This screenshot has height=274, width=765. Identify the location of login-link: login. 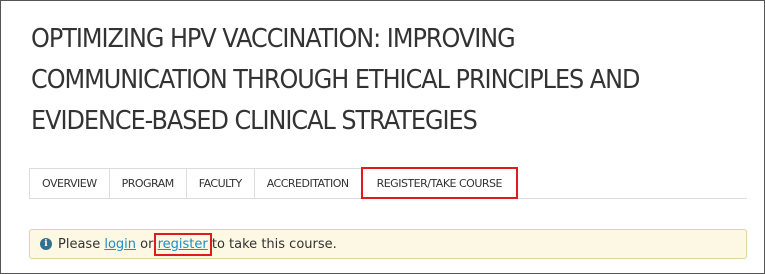
(120, 244).